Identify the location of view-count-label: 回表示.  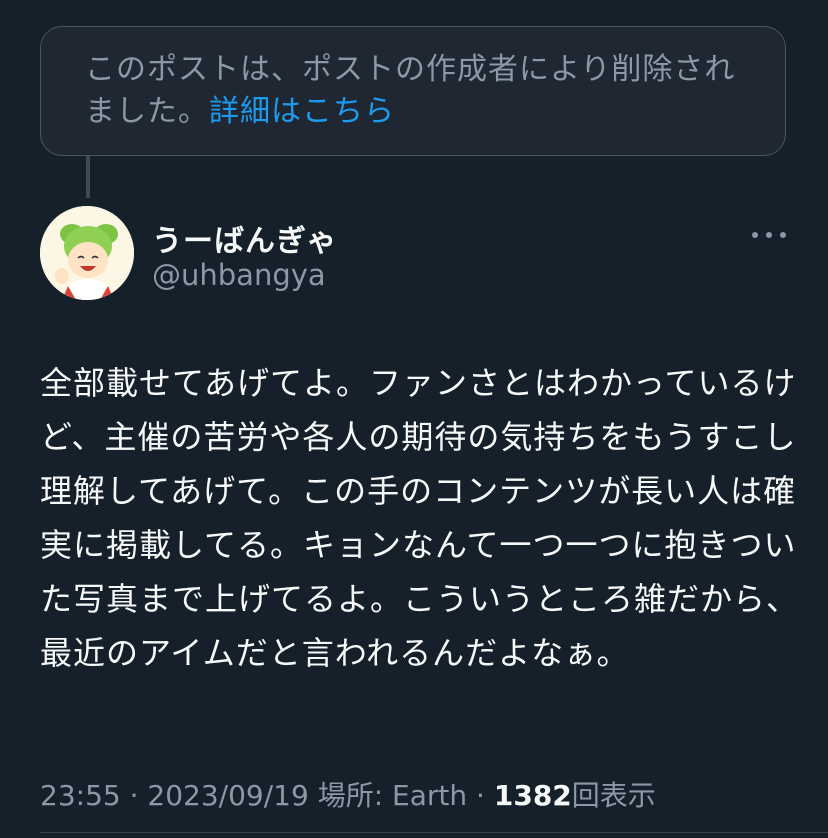
(613, 795).